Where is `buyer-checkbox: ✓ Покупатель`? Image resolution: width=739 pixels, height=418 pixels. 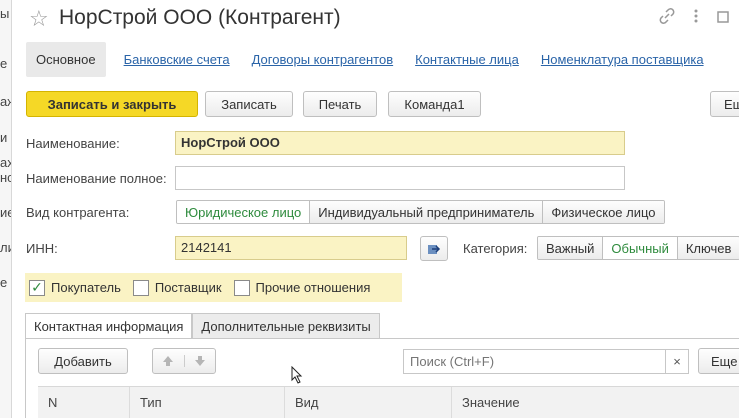
buyer-checkbox: ✓ Покупатель is located at coordinates (75, 287).